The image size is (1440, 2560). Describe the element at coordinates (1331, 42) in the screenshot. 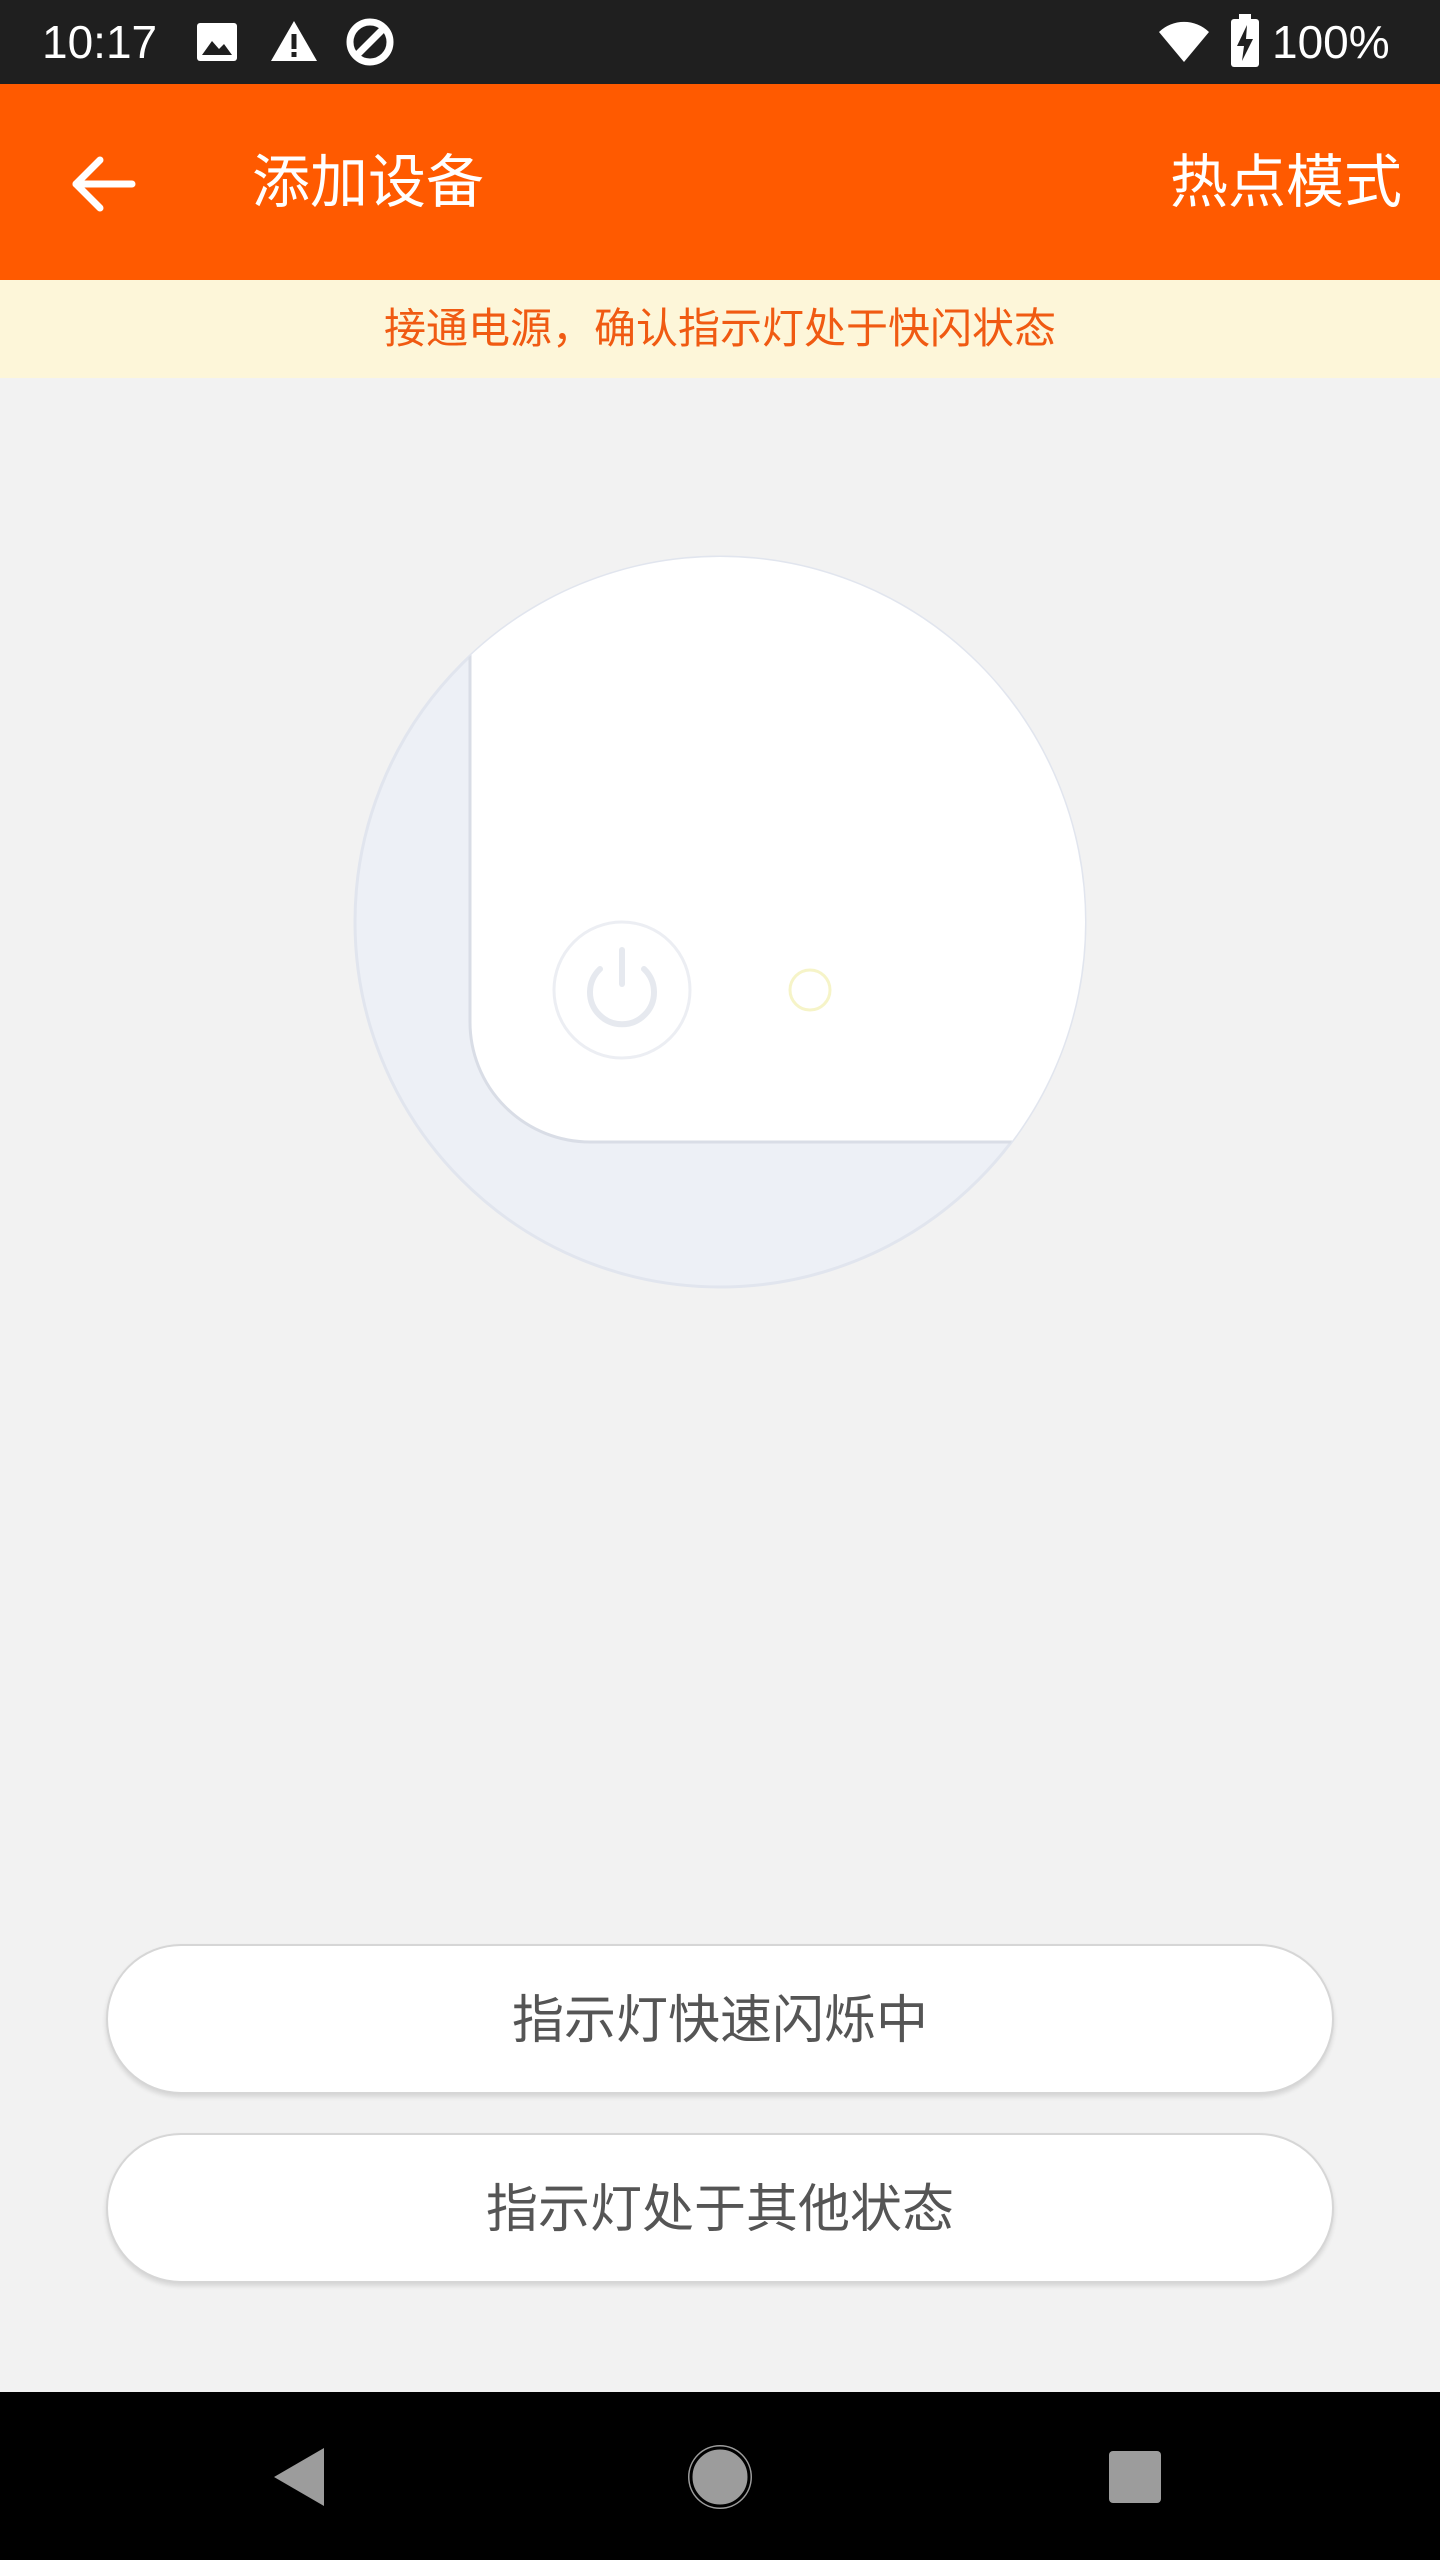

I see `battery-percent: 100%` at that location.